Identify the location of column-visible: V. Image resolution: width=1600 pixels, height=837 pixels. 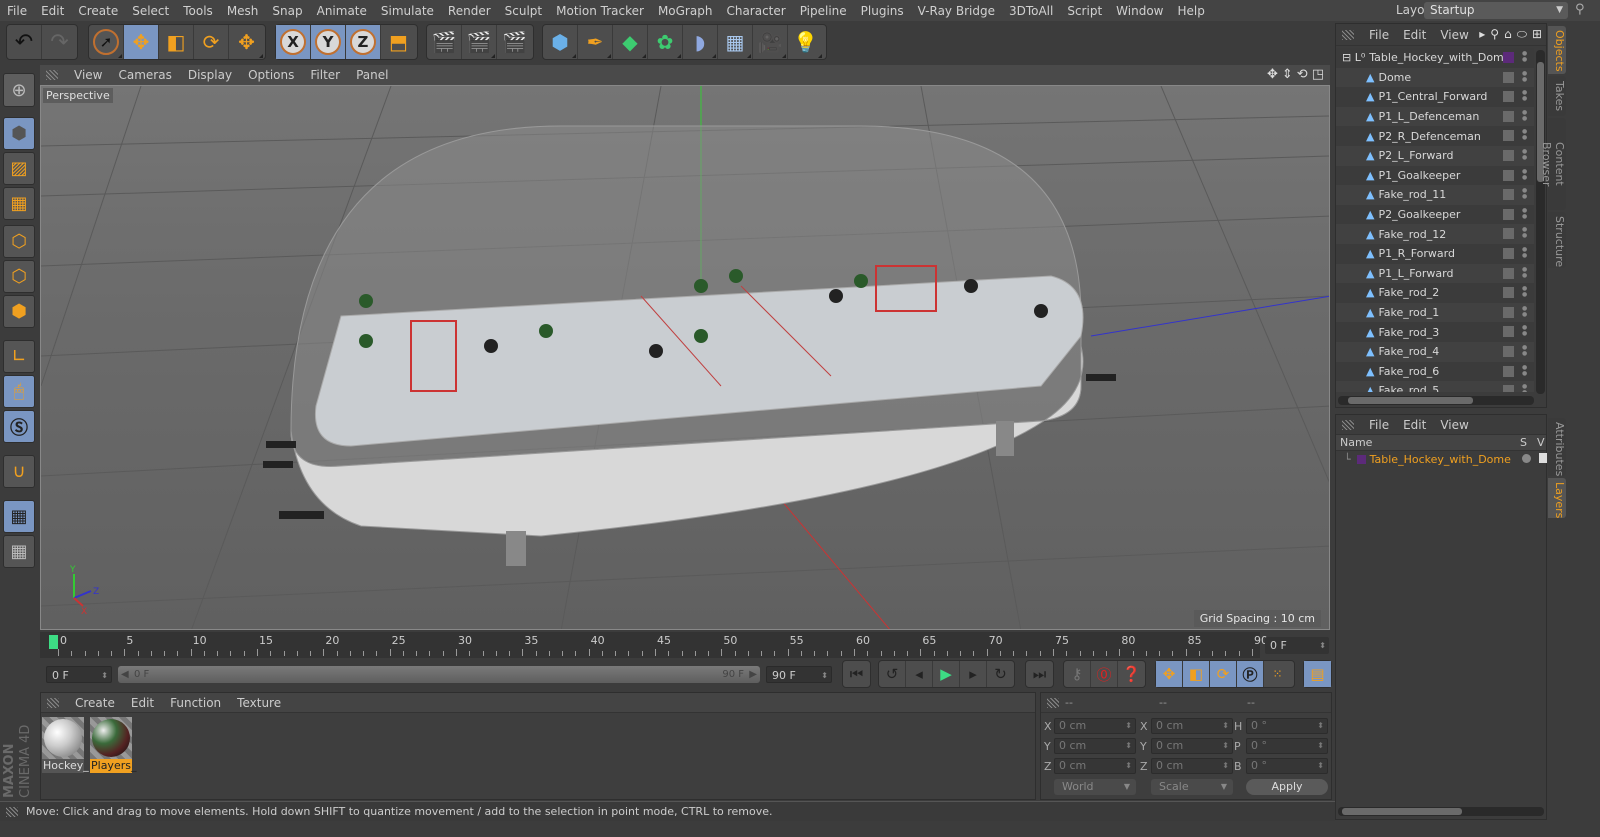
(1541, 442).